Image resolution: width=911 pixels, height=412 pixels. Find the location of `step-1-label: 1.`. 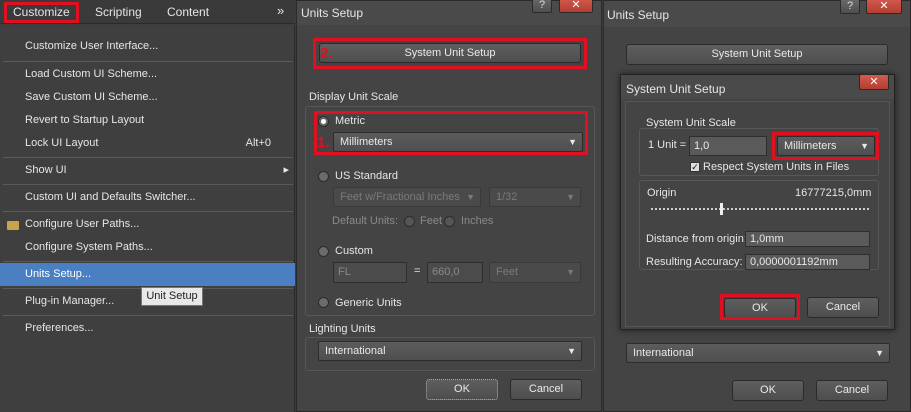

step-1-label: 1. is located at coordinates (323, 142).